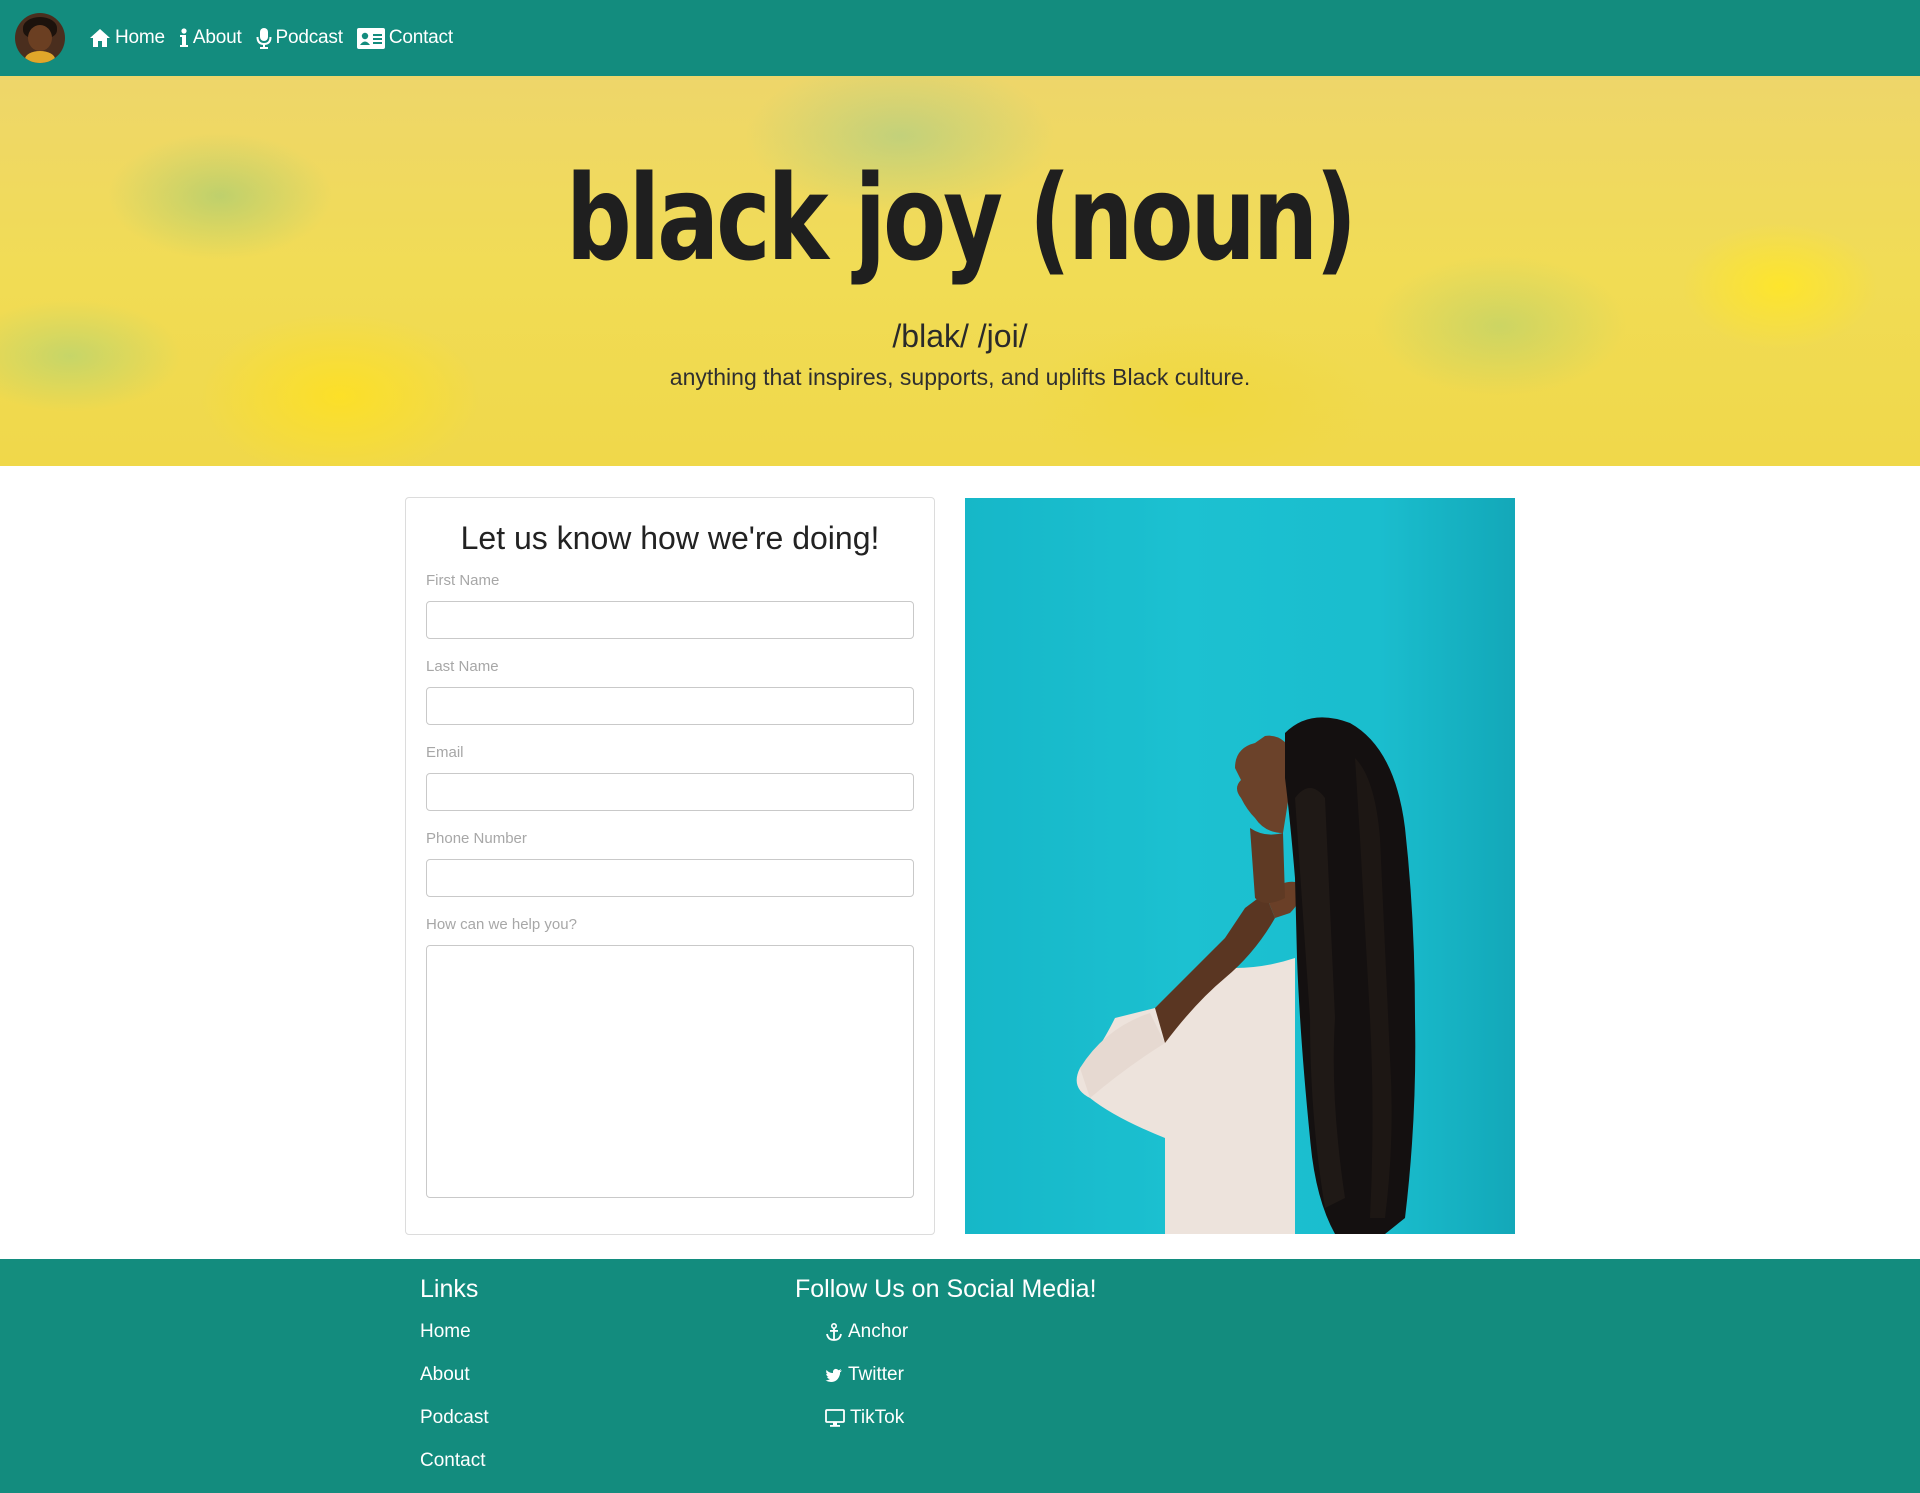  I want to click on anchor-icon, so click(834, 1331).